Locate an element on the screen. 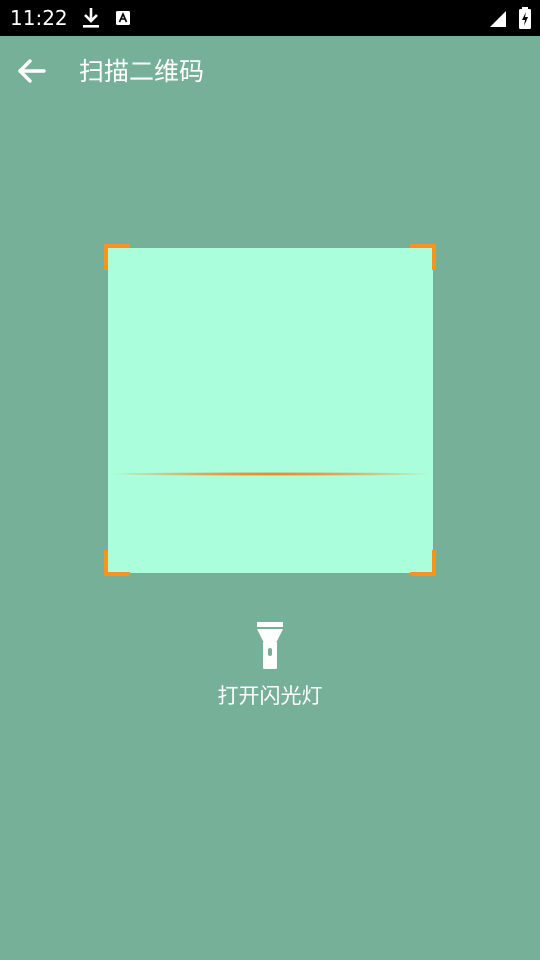  scan-line is located at coordinates (270, 474).